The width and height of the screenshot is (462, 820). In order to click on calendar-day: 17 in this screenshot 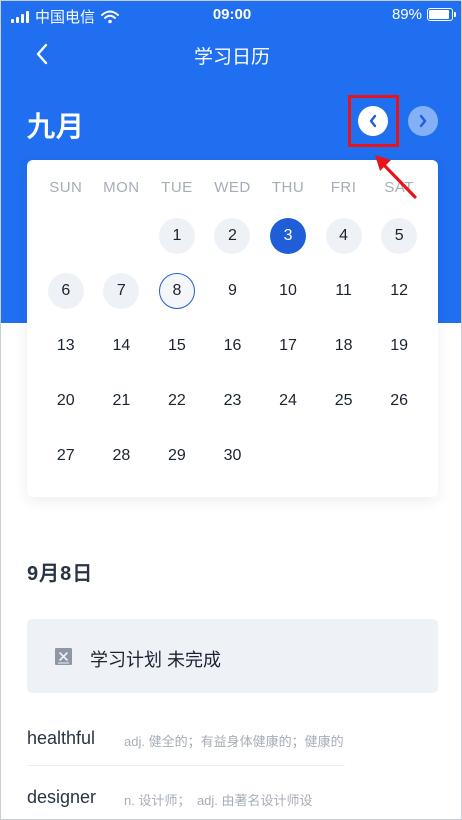, I will do `click(288, 346)`.